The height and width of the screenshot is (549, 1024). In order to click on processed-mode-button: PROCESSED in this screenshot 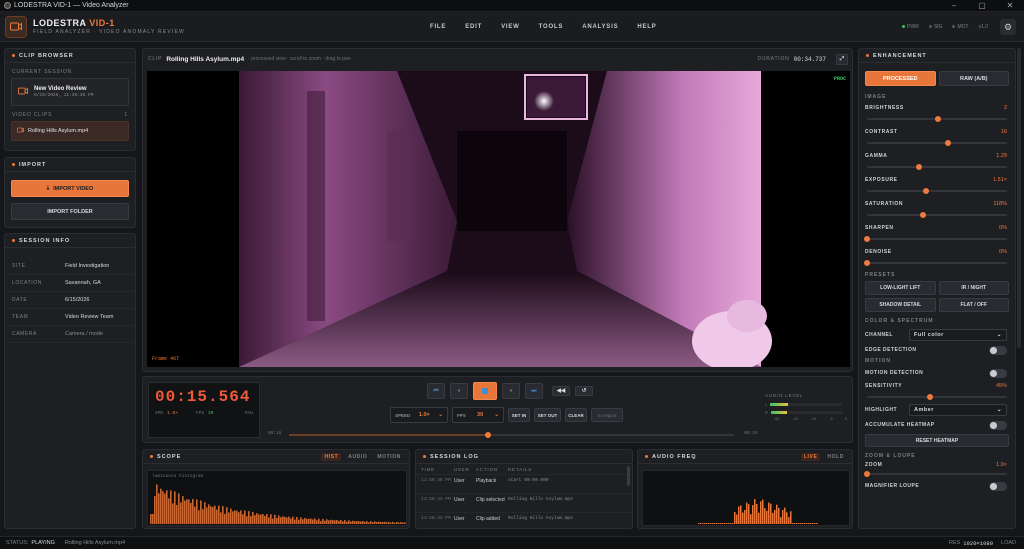, I will do `click(900, 78)`.